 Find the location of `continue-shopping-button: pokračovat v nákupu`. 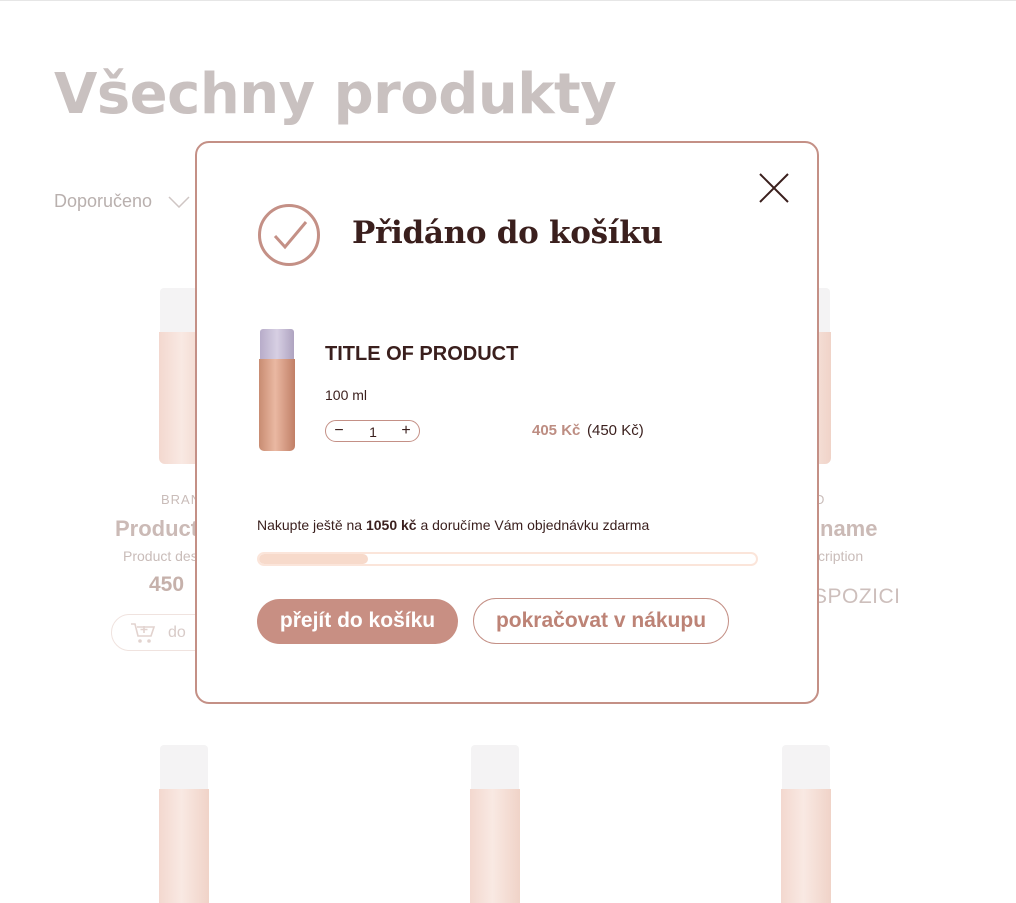

continue-shopping-button: pokračovat v nákupu is located at coordinates (601, 621).